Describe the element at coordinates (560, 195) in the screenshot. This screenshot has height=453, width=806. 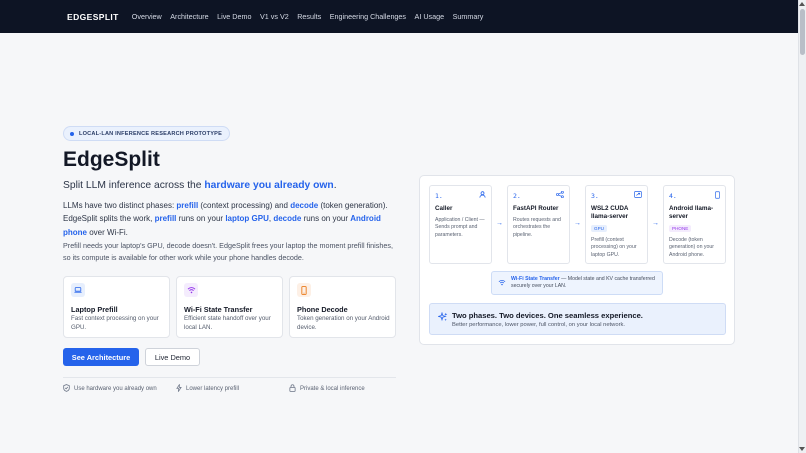
I see `share-icon` at that location.